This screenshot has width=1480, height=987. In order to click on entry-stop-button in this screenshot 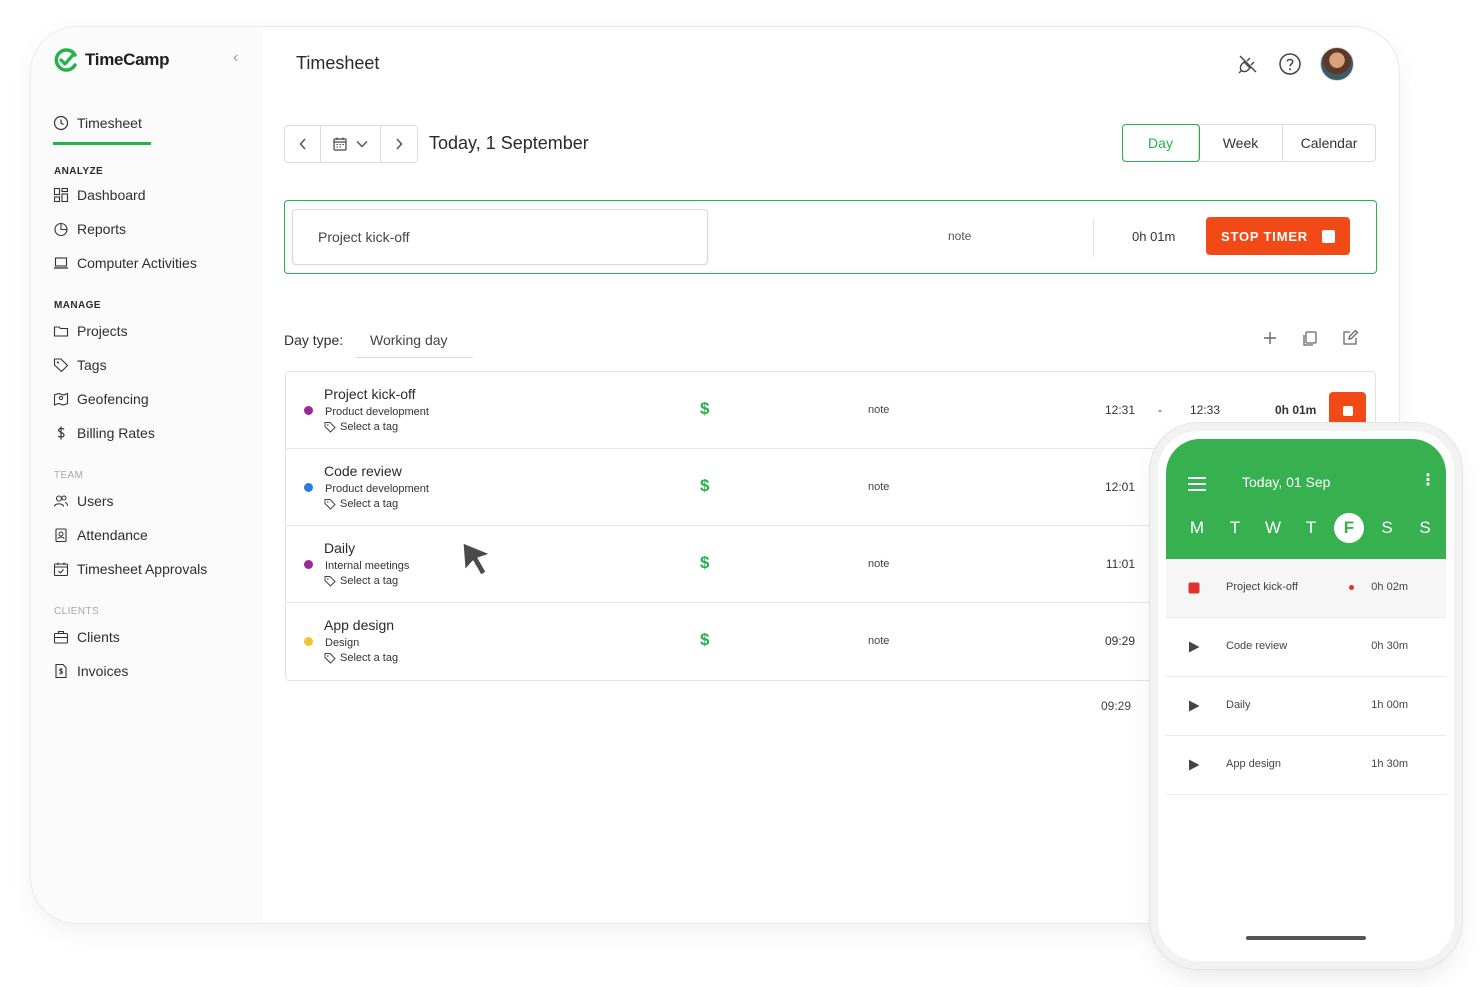, I will do `click(1347, 410)`.